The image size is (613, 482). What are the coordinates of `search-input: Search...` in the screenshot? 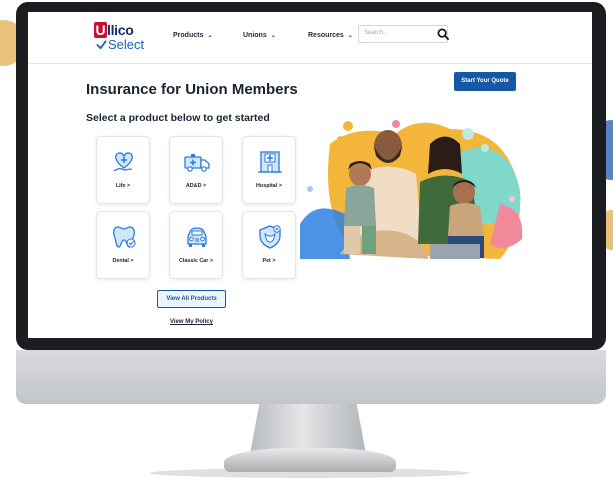 It's located at (404, 34).